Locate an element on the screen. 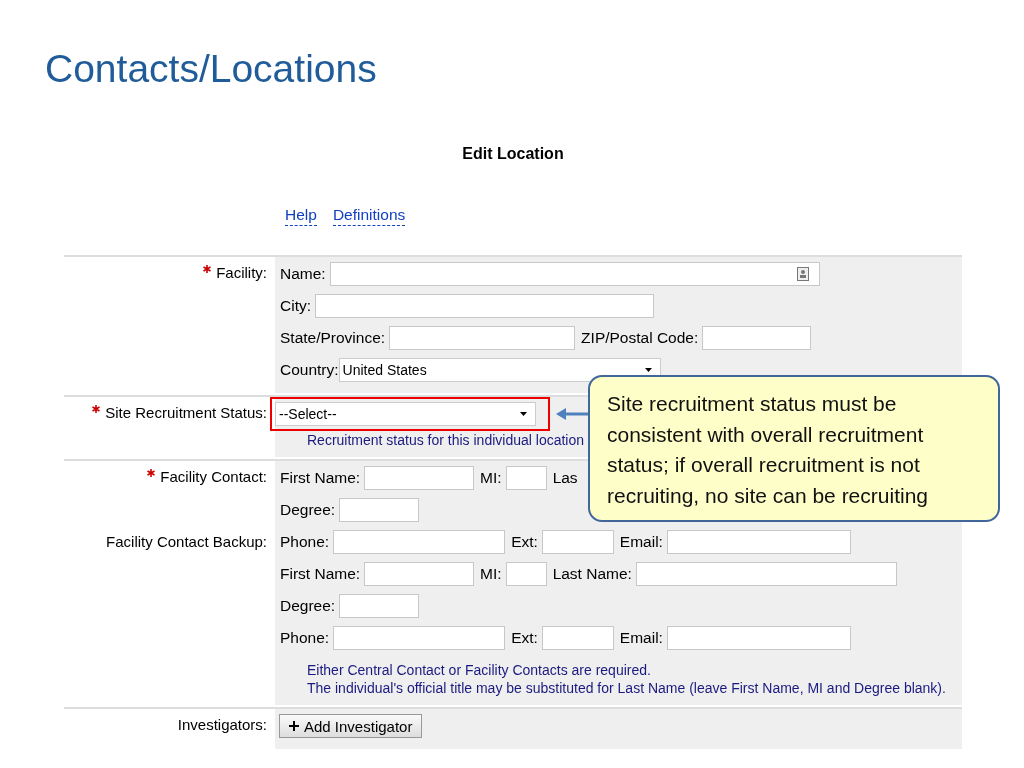 This screenshot has height=768, width=1024. form-title: Edit Location is located at coordinates (513, 154).